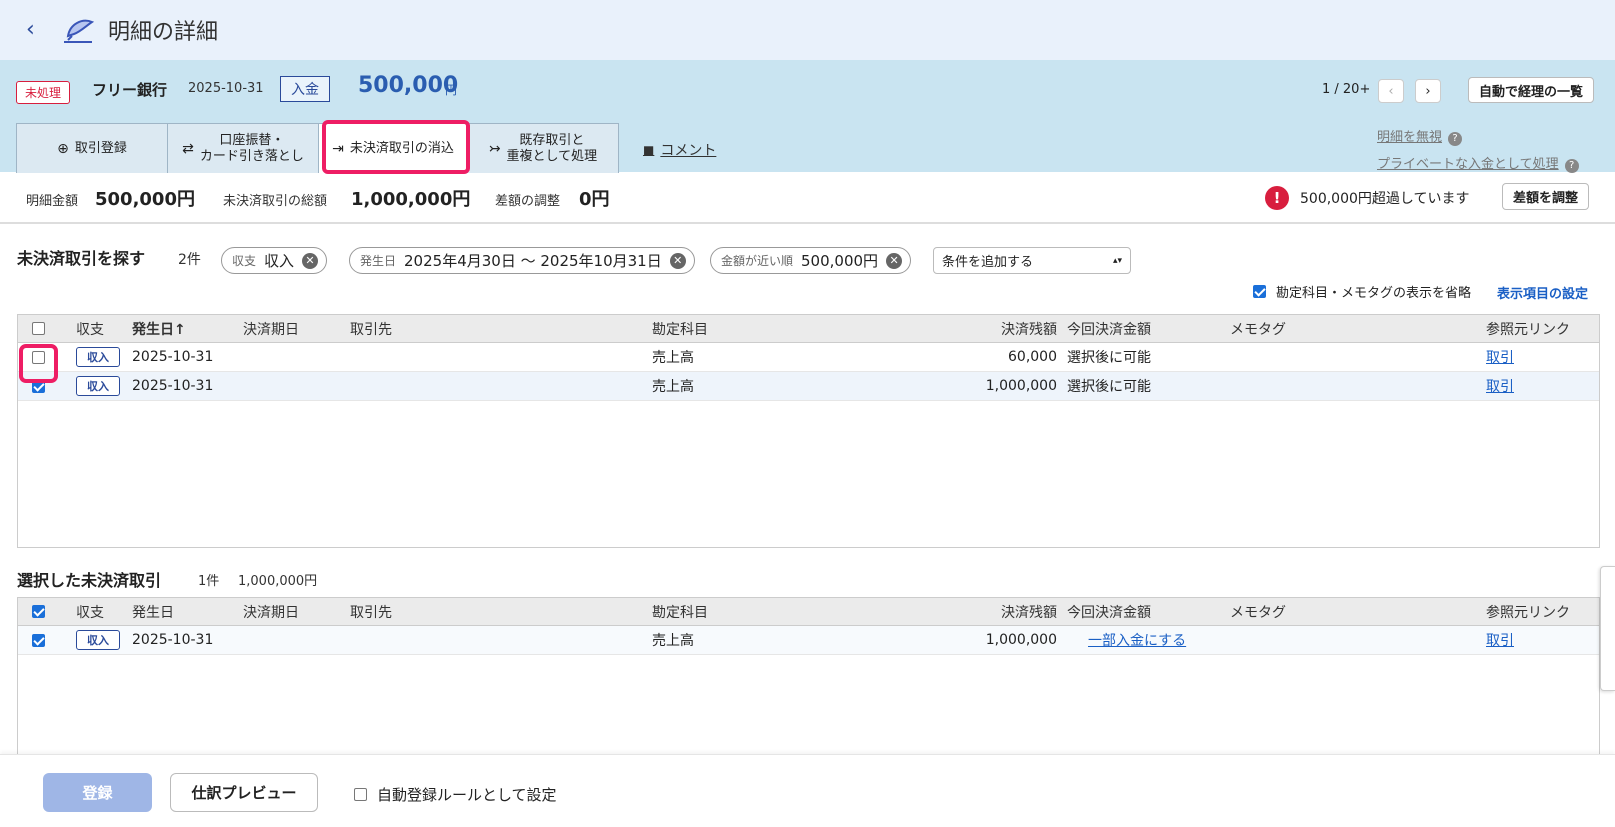 The height and width of the screenshot is (827, 1615). I want to click on pager-text: 1 / 20+, so click(1346, 89).